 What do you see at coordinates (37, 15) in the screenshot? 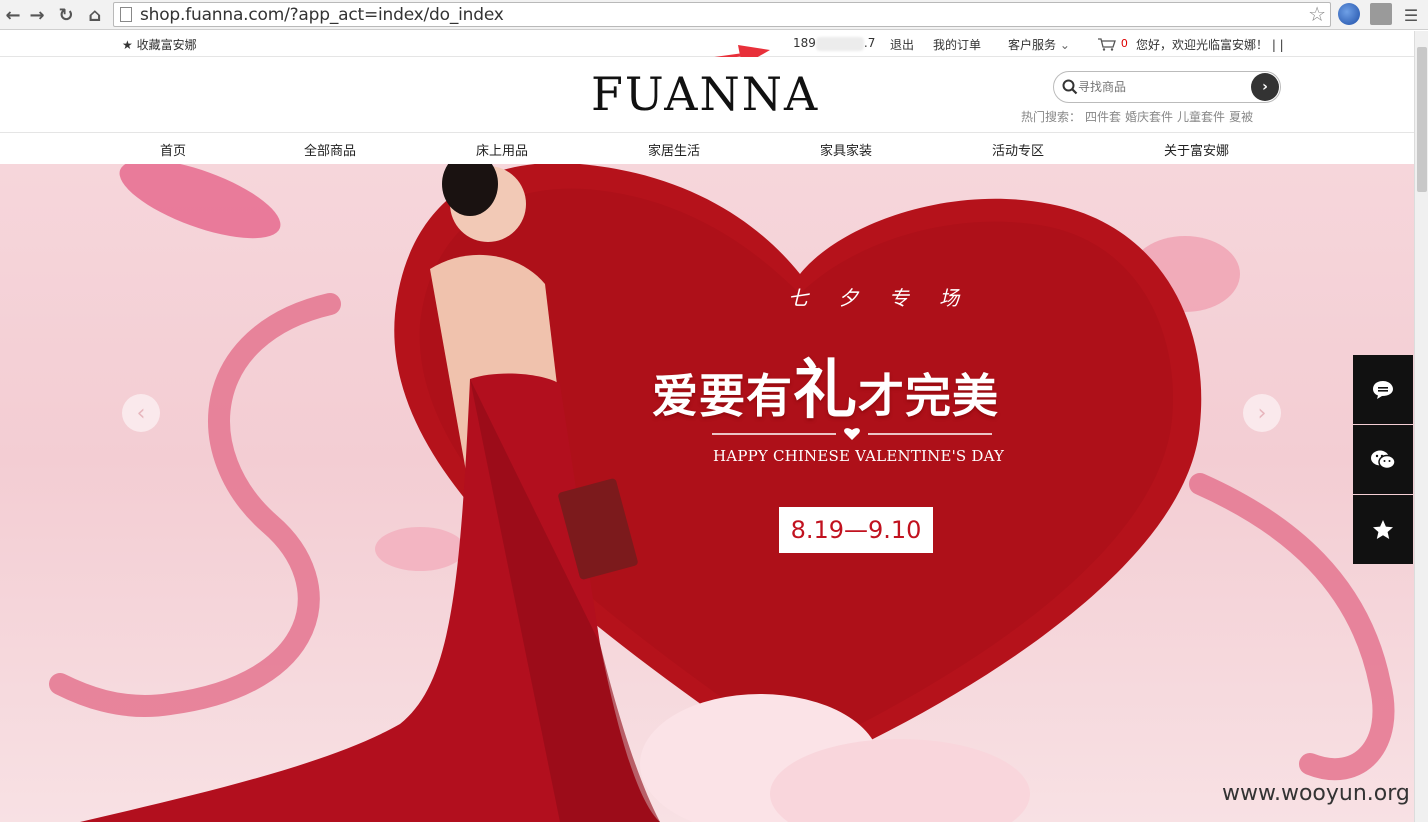
I see `forward-arrow-icon: →` at bounding box center [37, 15].